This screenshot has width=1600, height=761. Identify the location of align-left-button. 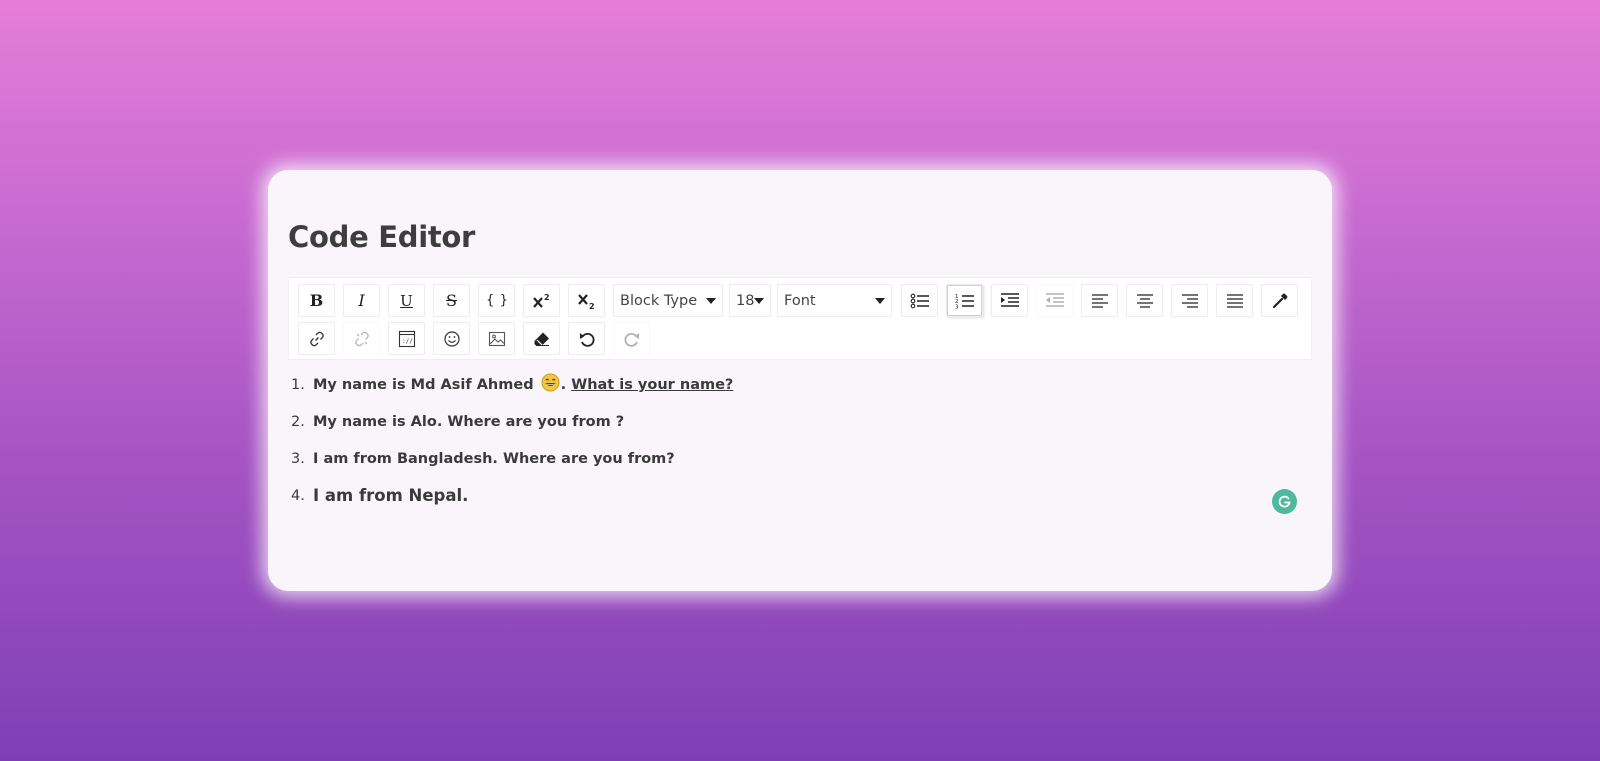
(1099, 300).